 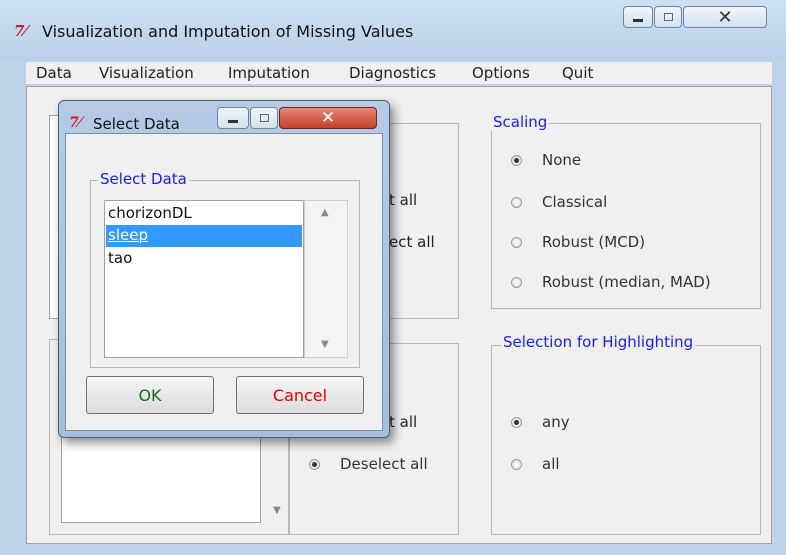 I want to click on dialog-minimize-button, so click(x=233, y=118).